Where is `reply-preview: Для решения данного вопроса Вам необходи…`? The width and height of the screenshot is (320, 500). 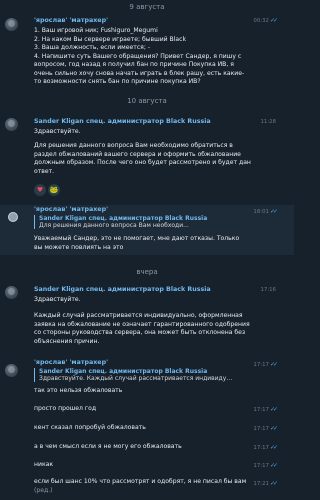
reply-preview: Для решения данного вопроса Вам необходи… is located at coordinates (114, 225).